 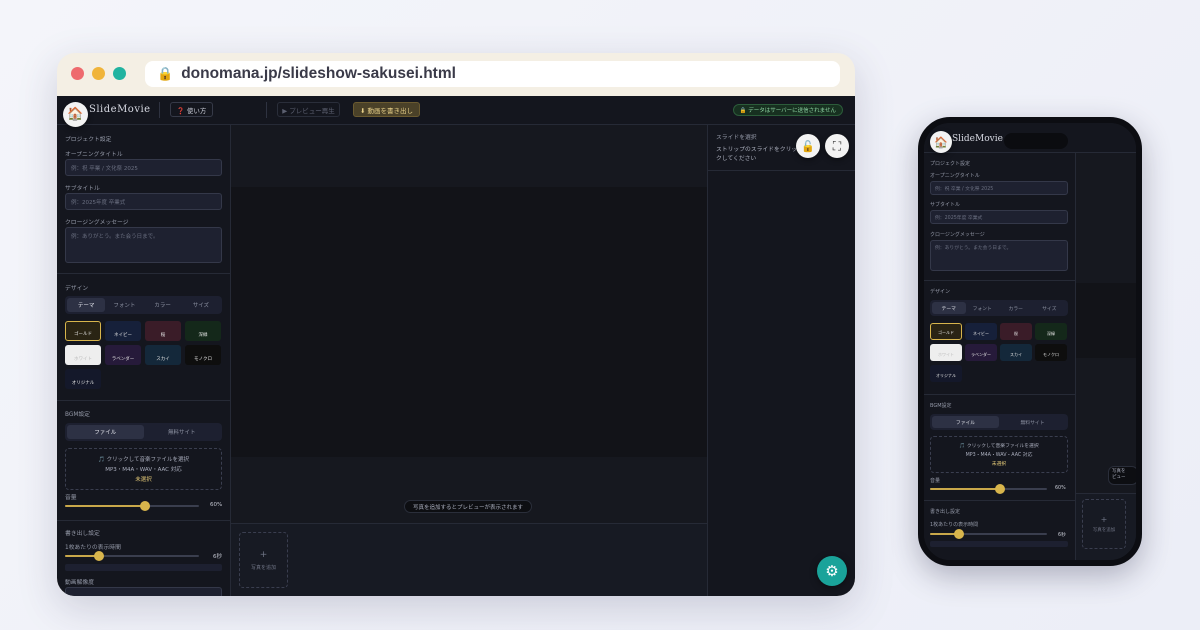 I want to click on volume-value: 60%, so click(x=1060, y=488).